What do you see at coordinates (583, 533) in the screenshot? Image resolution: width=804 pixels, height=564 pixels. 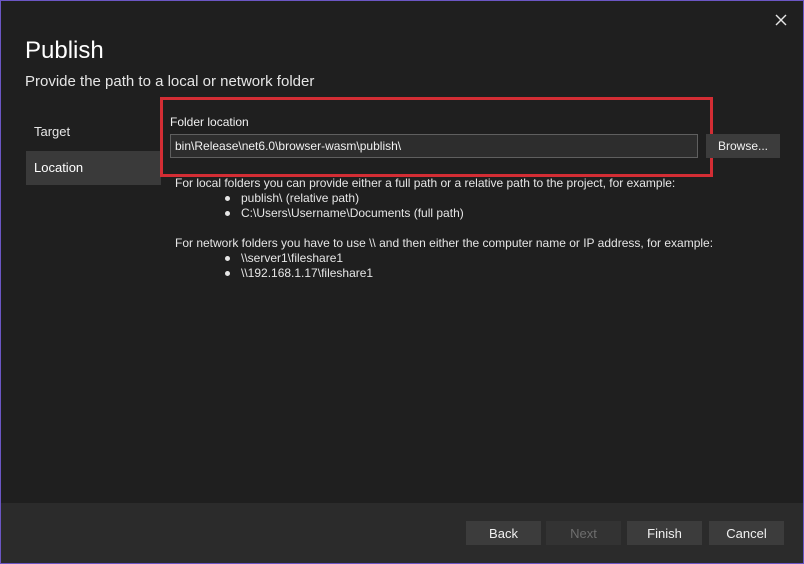 I see `next-button: Next` at bounding box center [583, 533].